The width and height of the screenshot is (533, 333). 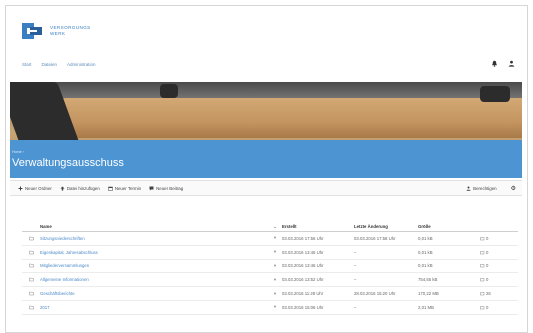 I want to click on bell-icon, so click(x=494, y=63).